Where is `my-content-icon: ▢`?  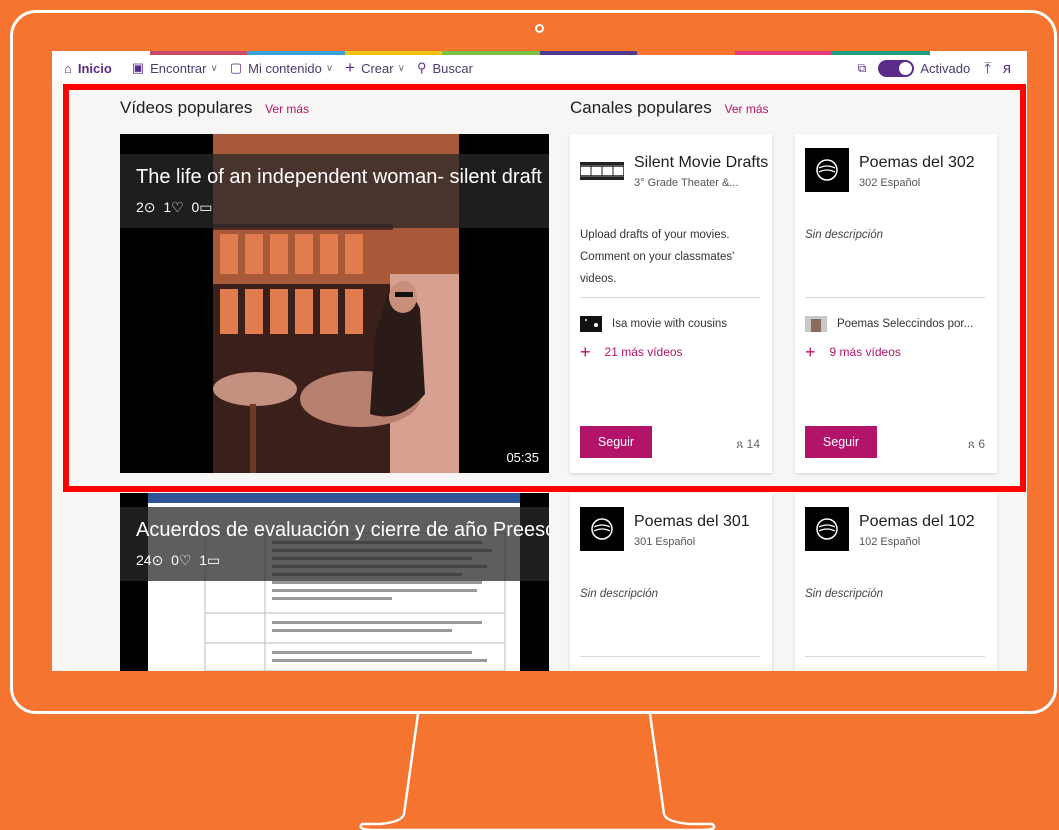 my-content-icon: ▢ is located at coordinates (236, 67).